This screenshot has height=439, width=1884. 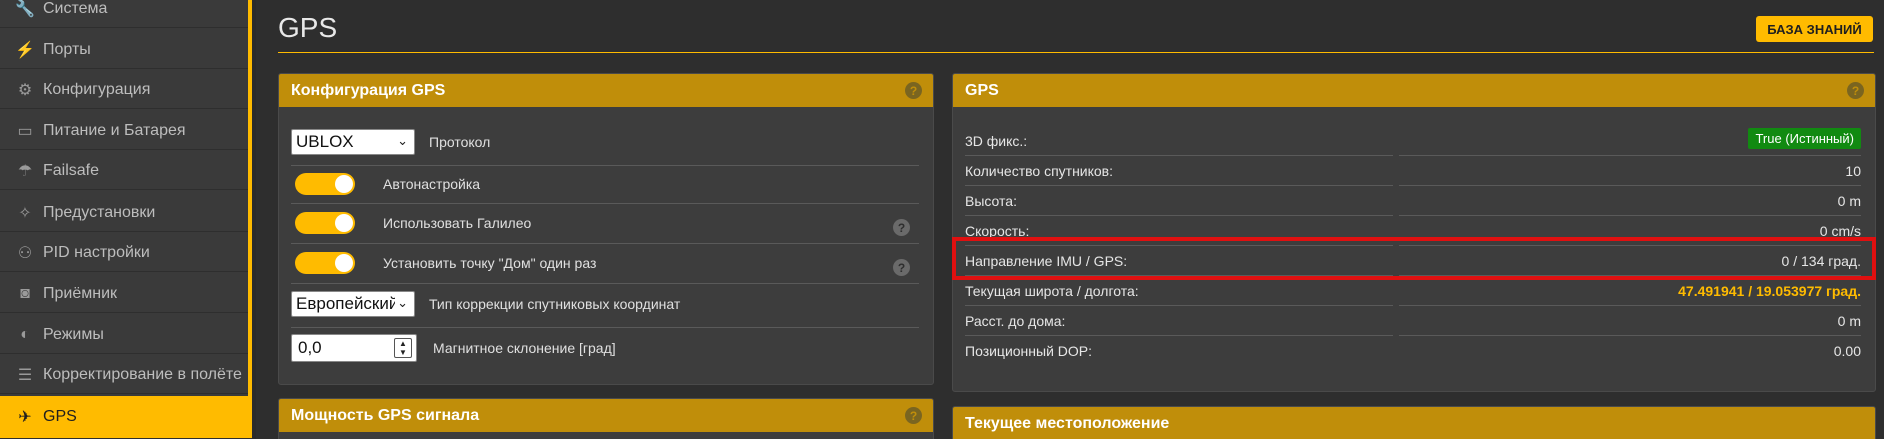 What do you see at coordinates (67, 49) in the screenshot?
I see `sidebar-item-label: Порты` at bounding box center [67, 49].